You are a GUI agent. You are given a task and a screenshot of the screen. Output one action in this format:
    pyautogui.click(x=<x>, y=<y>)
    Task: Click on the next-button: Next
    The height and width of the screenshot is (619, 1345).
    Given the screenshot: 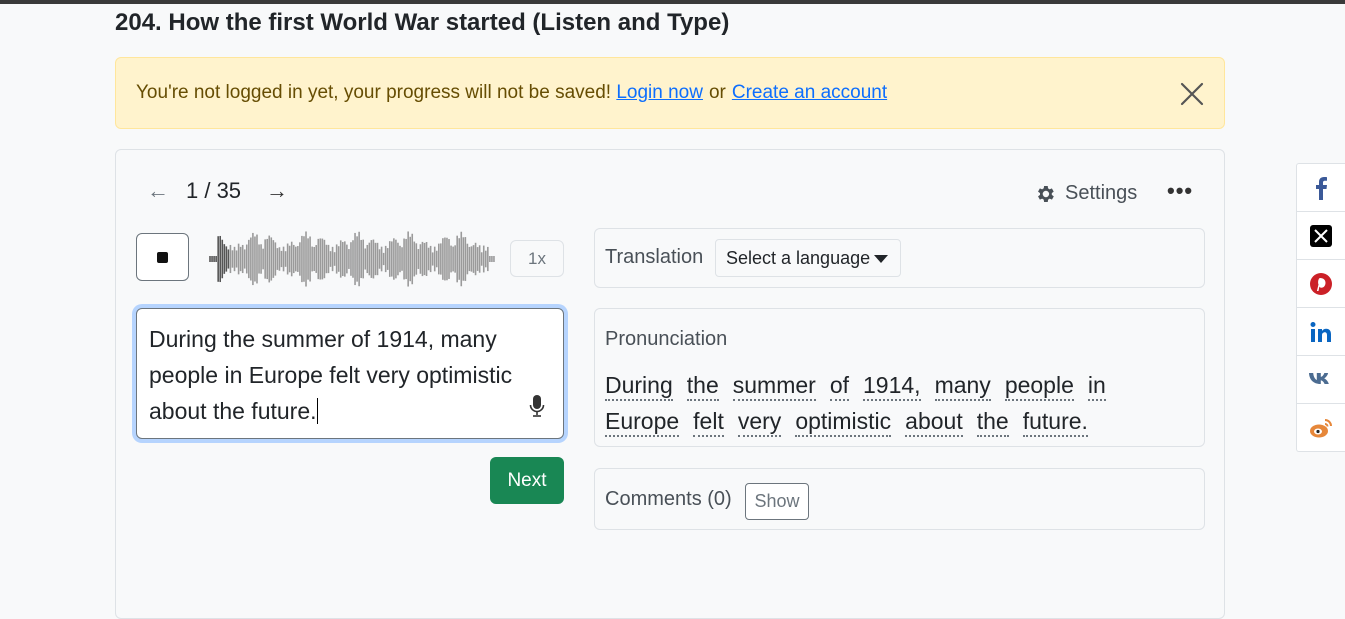 What is the action you would take?
    pyautogui.click(x=527, y=480)
    